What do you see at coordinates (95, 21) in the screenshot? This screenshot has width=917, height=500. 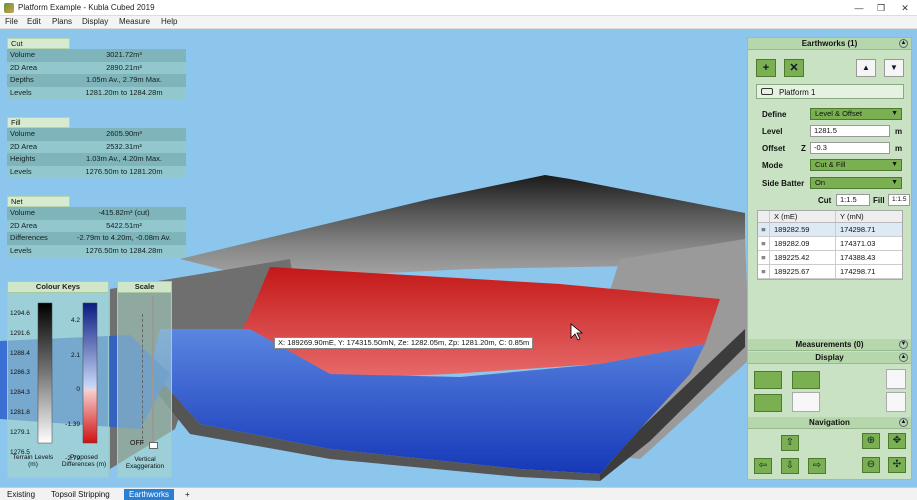 I see `menu-display: Display` at bounding box center [95, 21].